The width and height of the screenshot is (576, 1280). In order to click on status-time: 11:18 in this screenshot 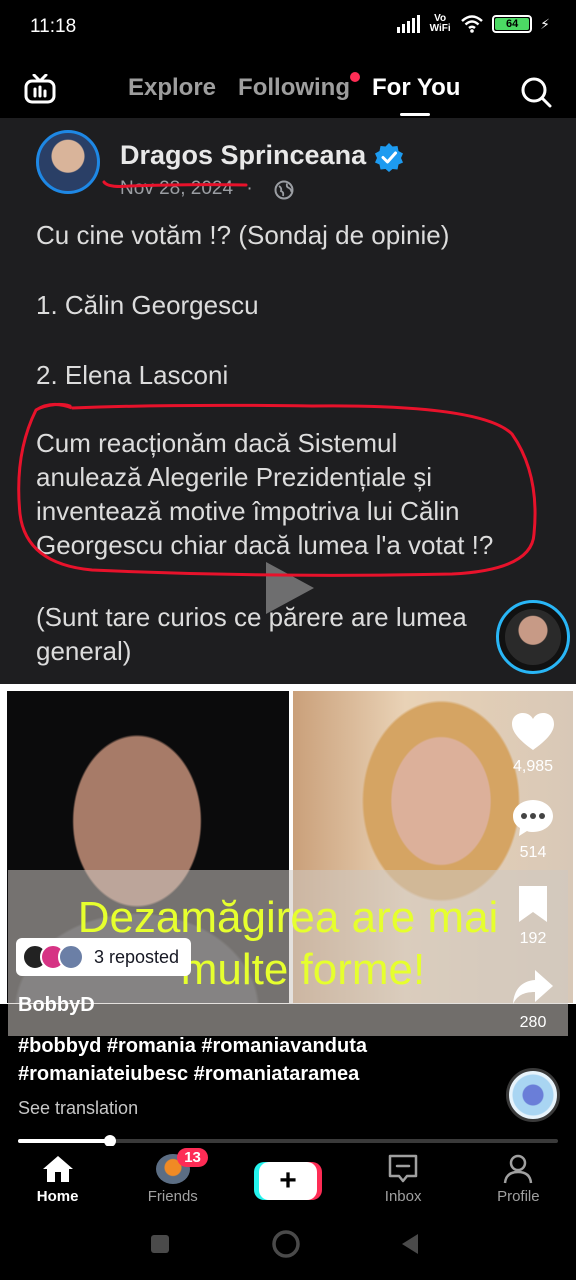, I will do `click(53, 26)`.